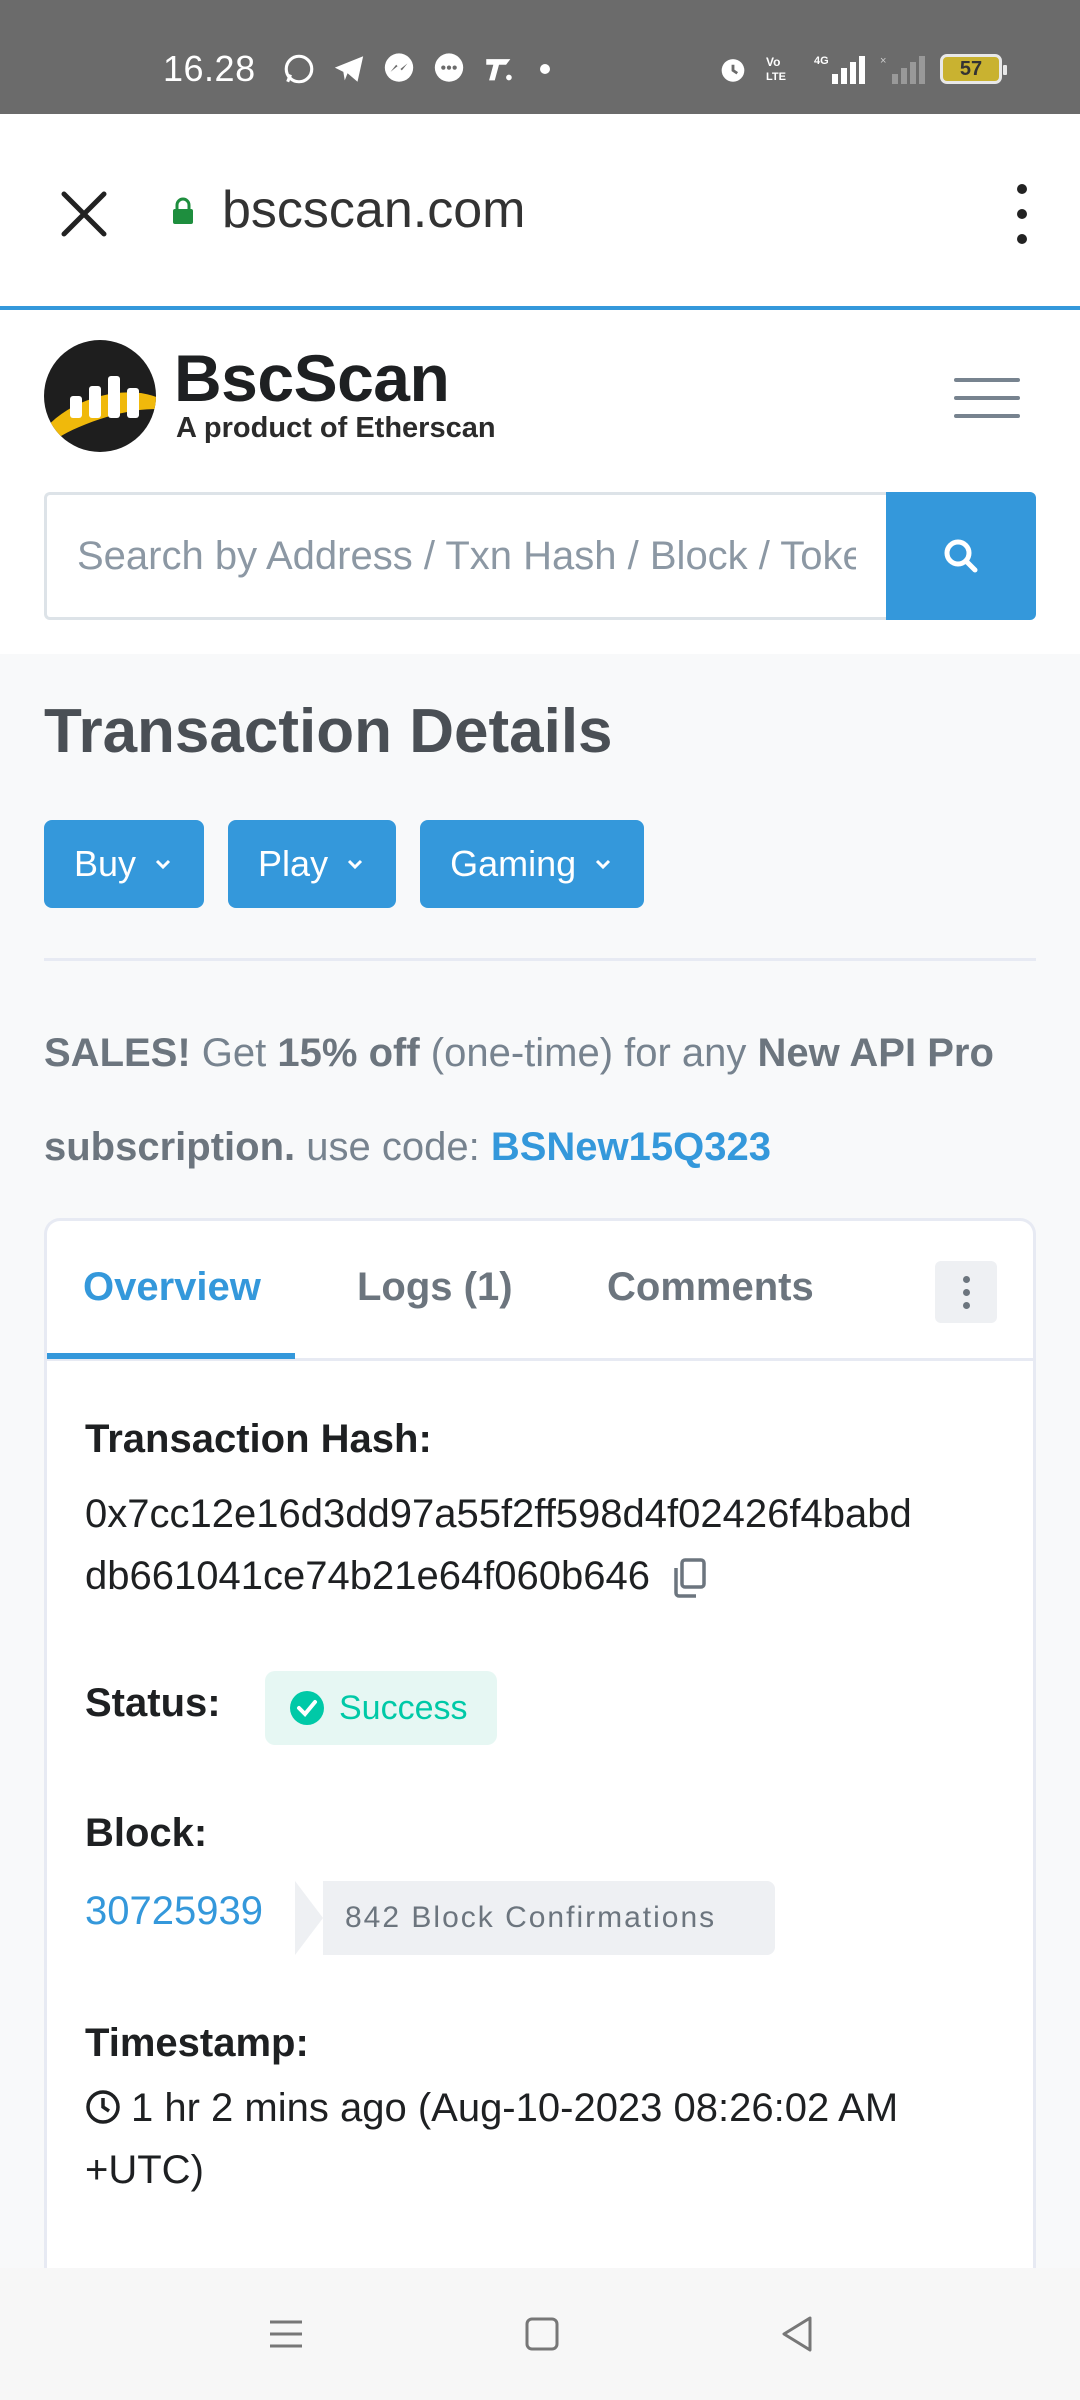 The height and width of the screenshot is (2400, 1080). I want to click on more-options-icon, so click(966, 1292).